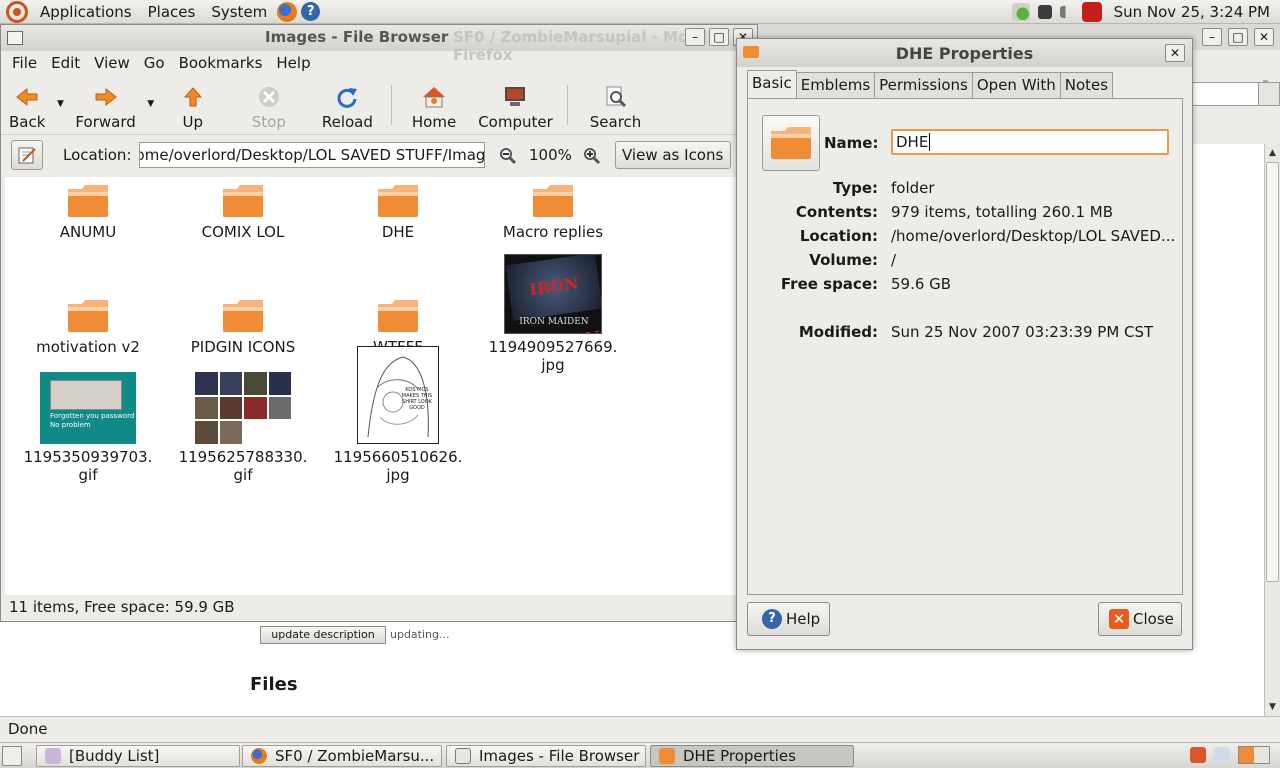 The width and height of the screenshot is (1280, 768). I want to click on reload-button: Reload, so click(347, 104).